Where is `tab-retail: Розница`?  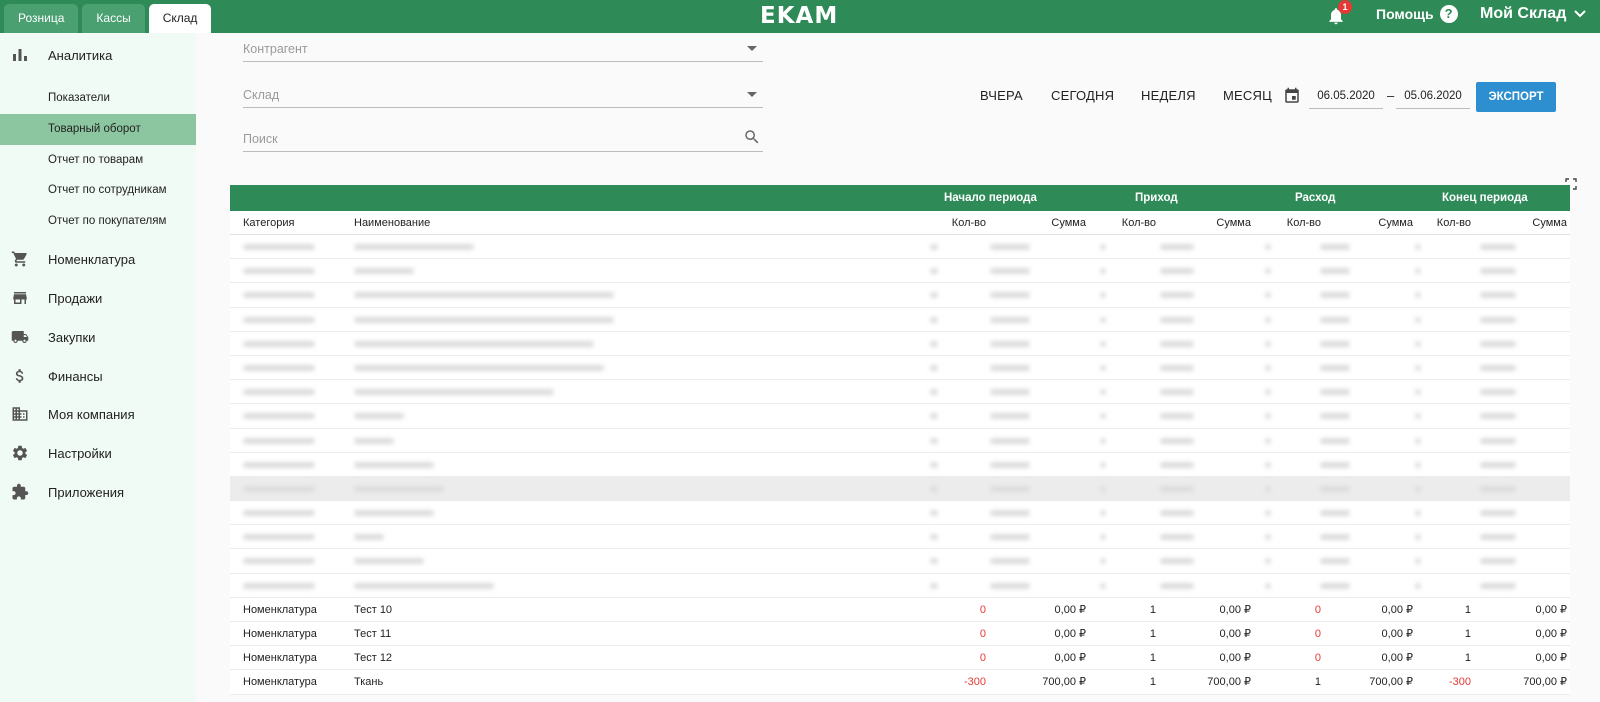
tab-retail: Розница is located at coordinates (41, 18).